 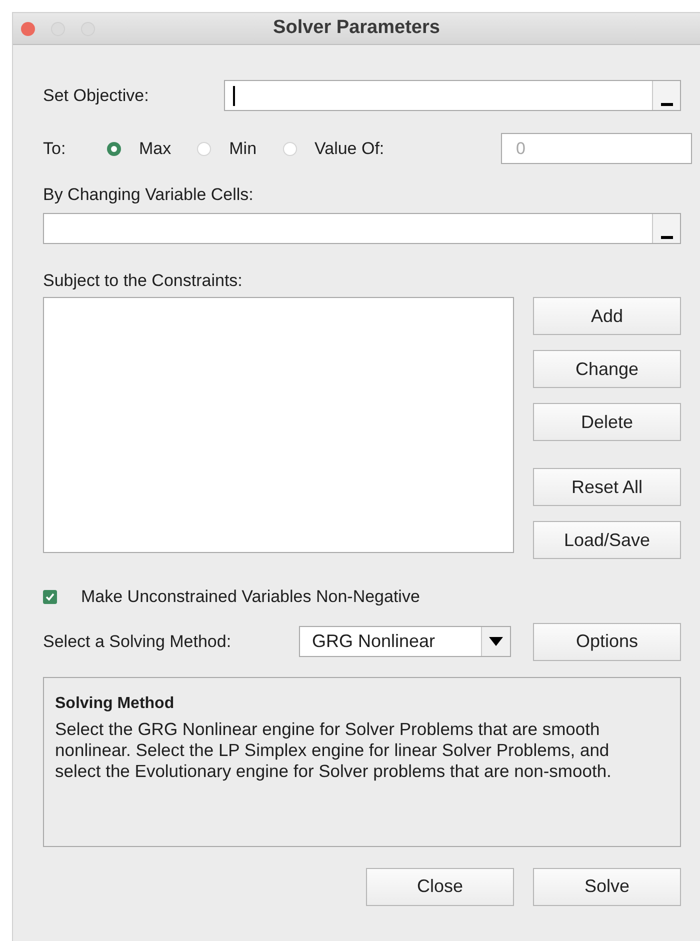 What do you see at coordinates (143, 281) in the screenshot?
I see `constraints-label: Subject to the Constraints:` at bounding box center [143, 281].